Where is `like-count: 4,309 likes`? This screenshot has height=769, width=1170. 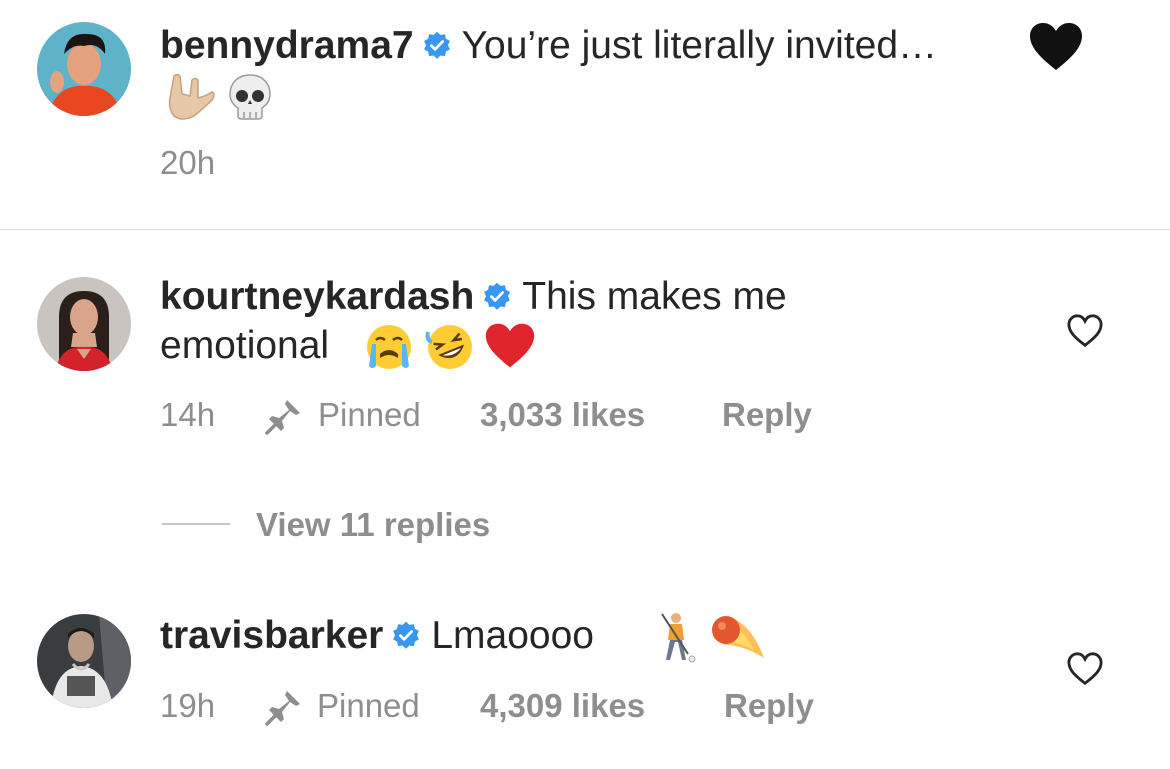
like-count: 4,309 likes is located at coordinates (562, 706).